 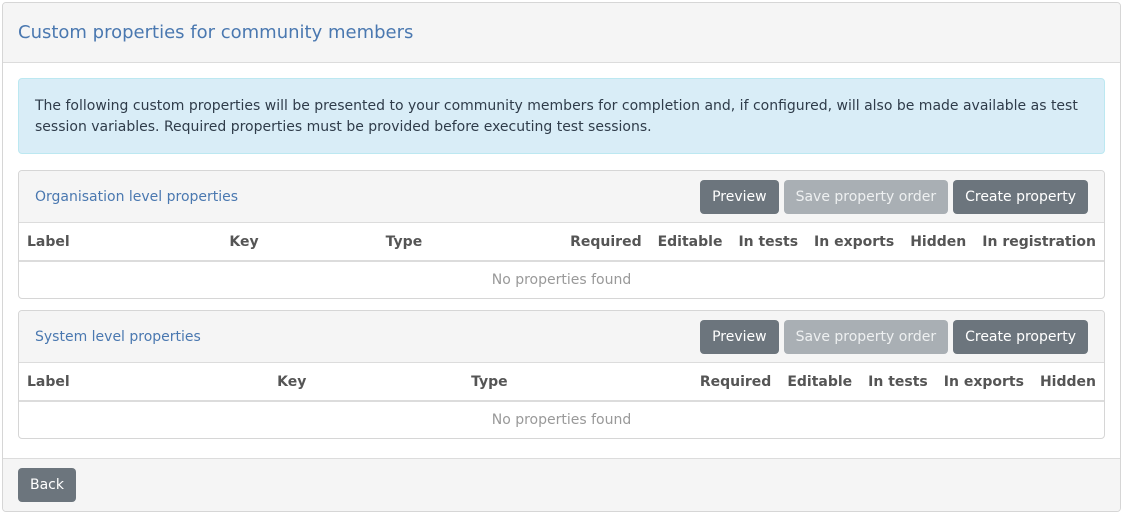 I want to click on page-title: Custom properties for community members, so click(x=216, y=32).